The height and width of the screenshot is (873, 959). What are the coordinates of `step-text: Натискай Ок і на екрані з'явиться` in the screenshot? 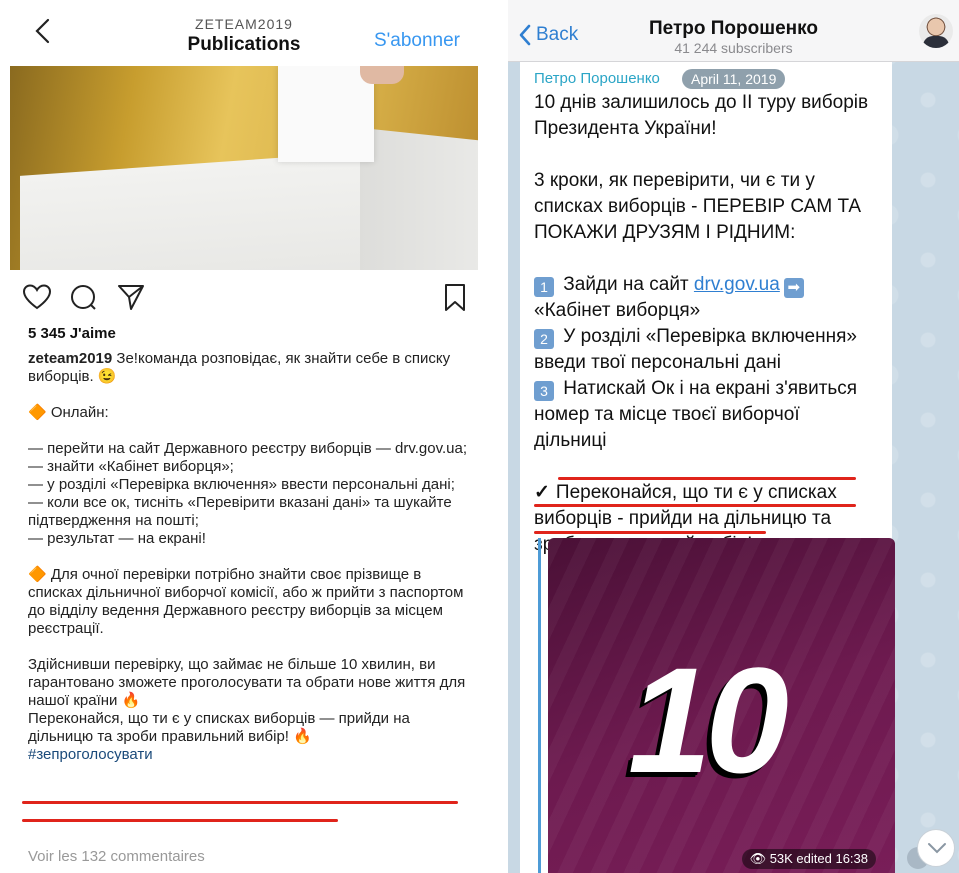 It's located at (708, 388).